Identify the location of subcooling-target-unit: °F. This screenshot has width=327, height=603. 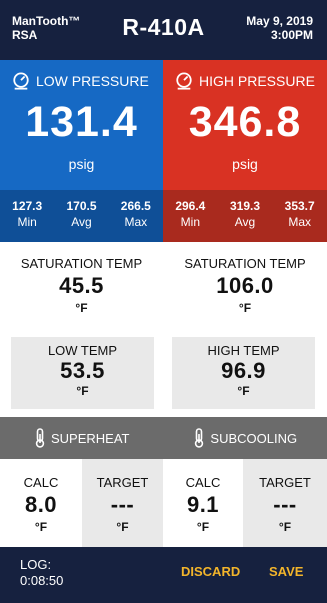
(285, 527).